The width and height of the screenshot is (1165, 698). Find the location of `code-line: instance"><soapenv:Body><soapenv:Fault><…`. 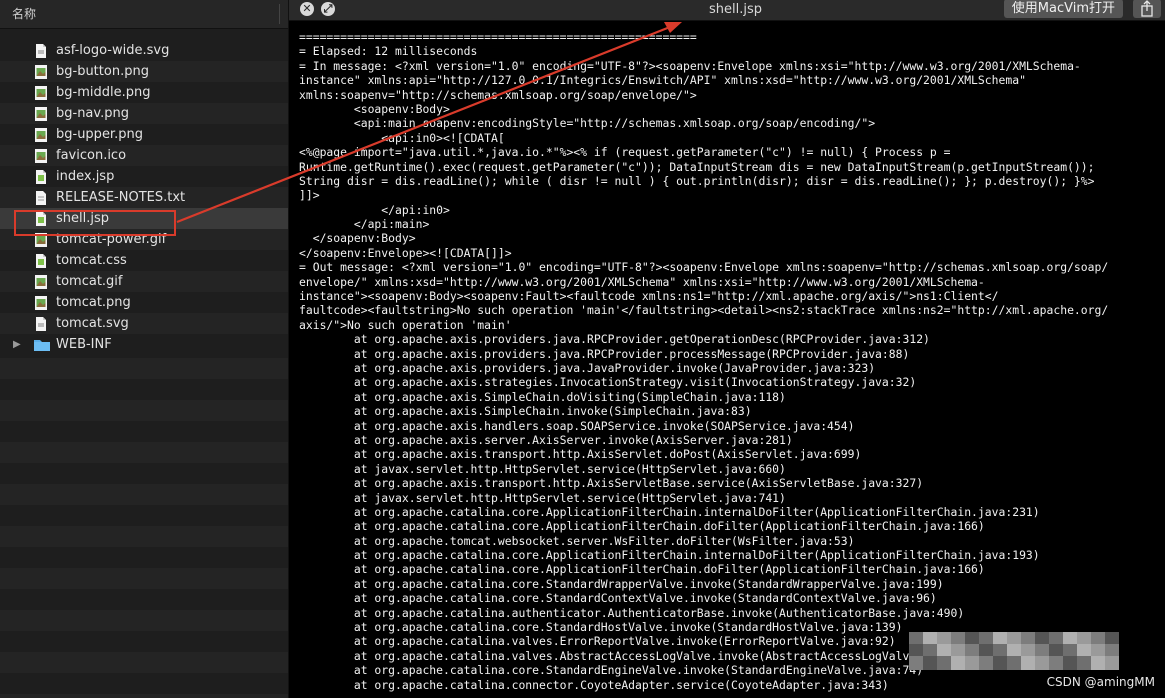

code-line: instance"><soapenv:Body><soapenv:Fault><… is located at coordinates (649, 296).